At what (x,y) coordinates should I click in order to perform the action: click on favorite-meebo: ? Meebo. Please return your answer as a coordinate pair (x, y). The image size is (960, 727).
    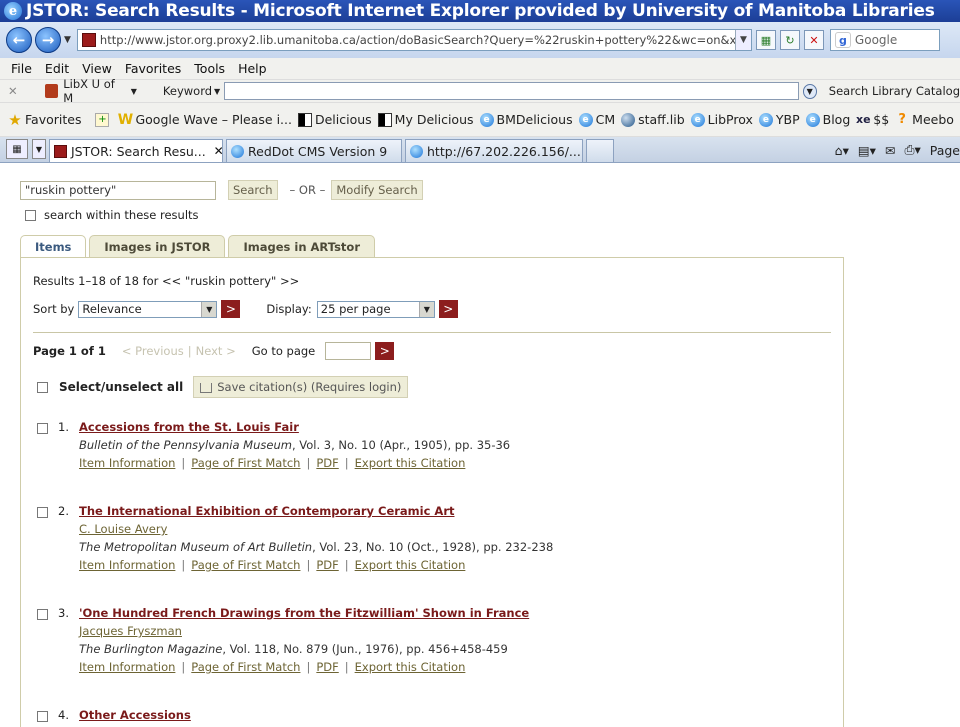
    Looking at the image, I should click on (924, 119).